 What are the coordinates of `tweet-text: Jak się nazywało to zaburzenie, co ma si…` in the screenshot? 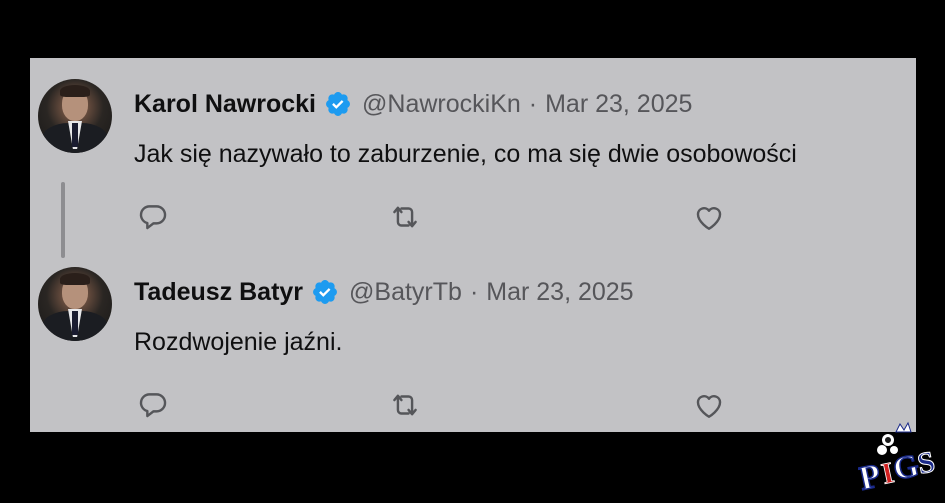 It's located at (465, 154).